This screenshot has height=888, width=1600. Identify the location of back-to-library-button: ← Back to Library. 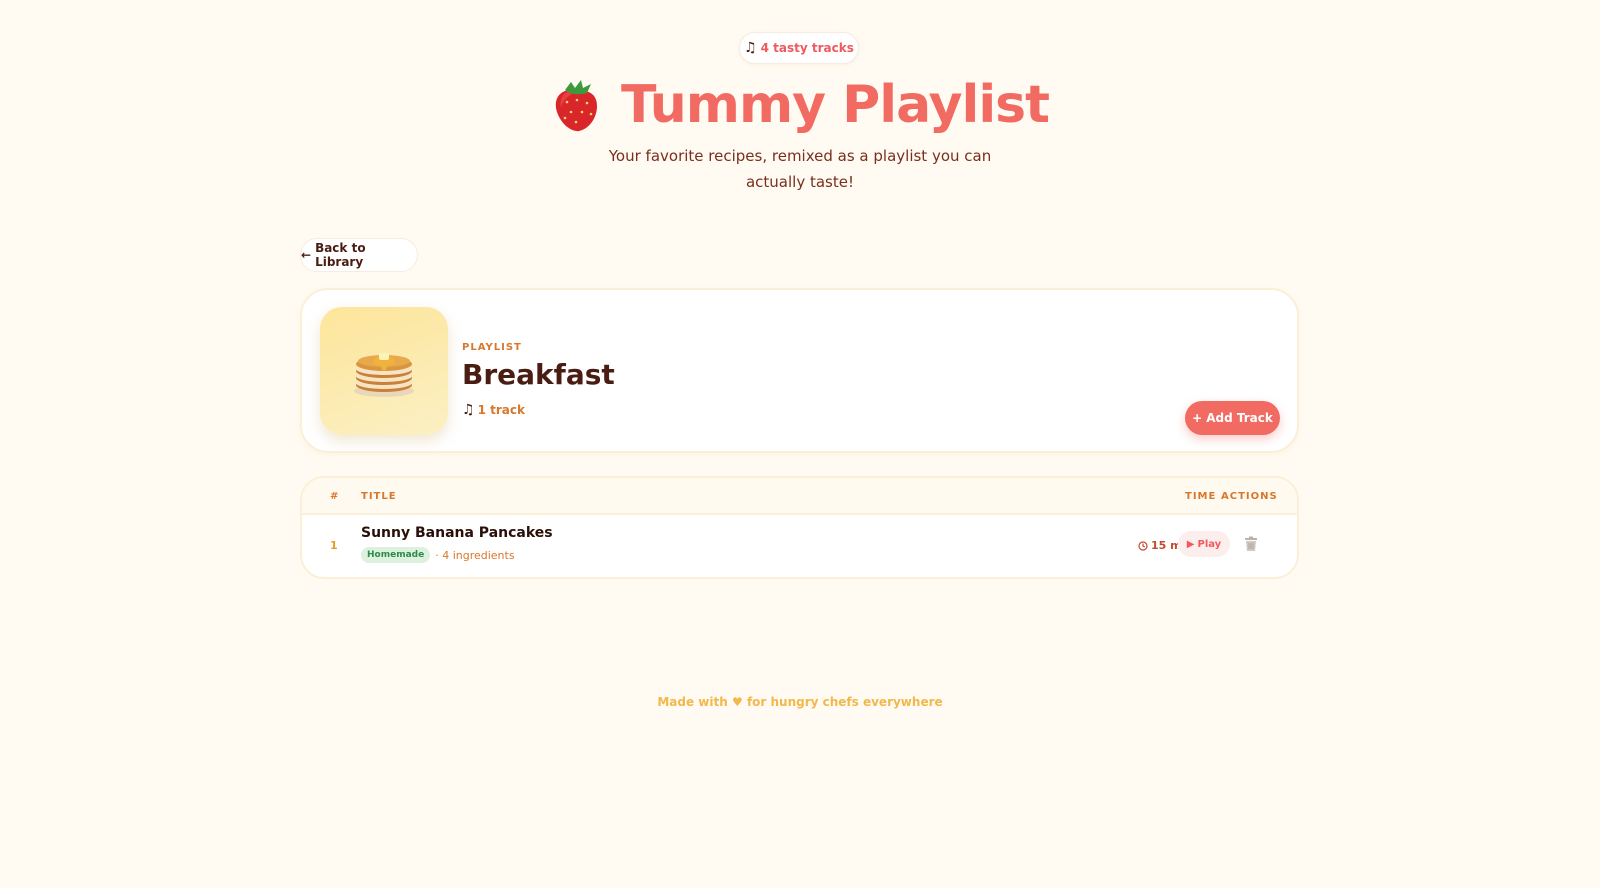
(359, 255).